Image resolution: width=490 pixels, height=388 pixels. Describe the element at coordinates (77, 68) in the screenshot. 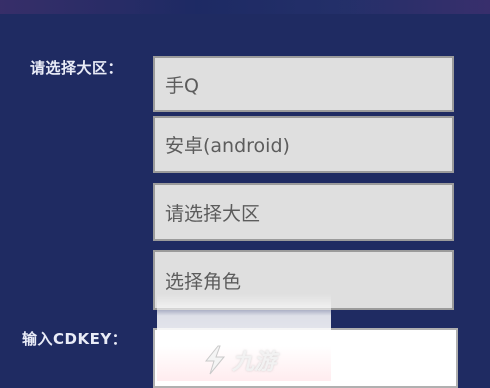

I see `region-label: 请选择大区：` at that location.